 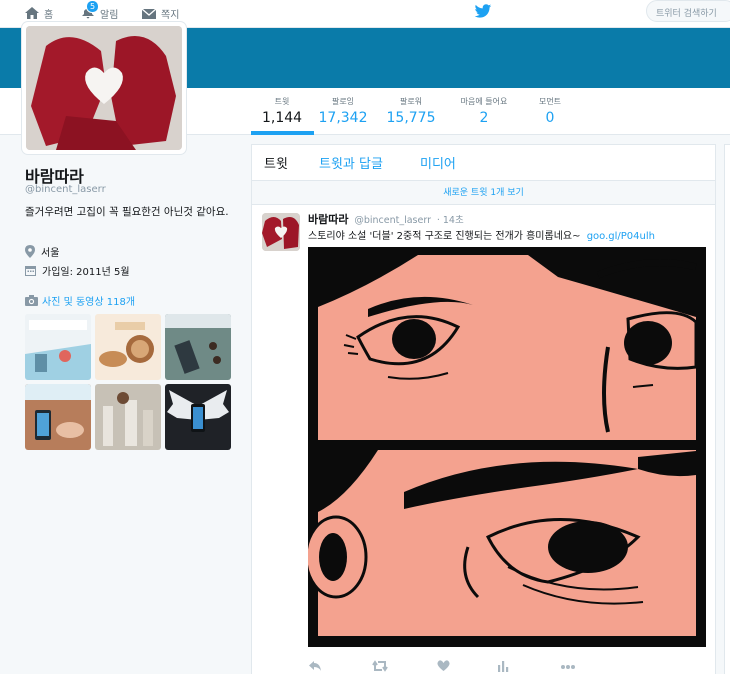 What do you see at coordinates (621, 236) in the screenshot?
I see `tweet-link: goo.gl/P04ulh` at bounding box center [621, 236].